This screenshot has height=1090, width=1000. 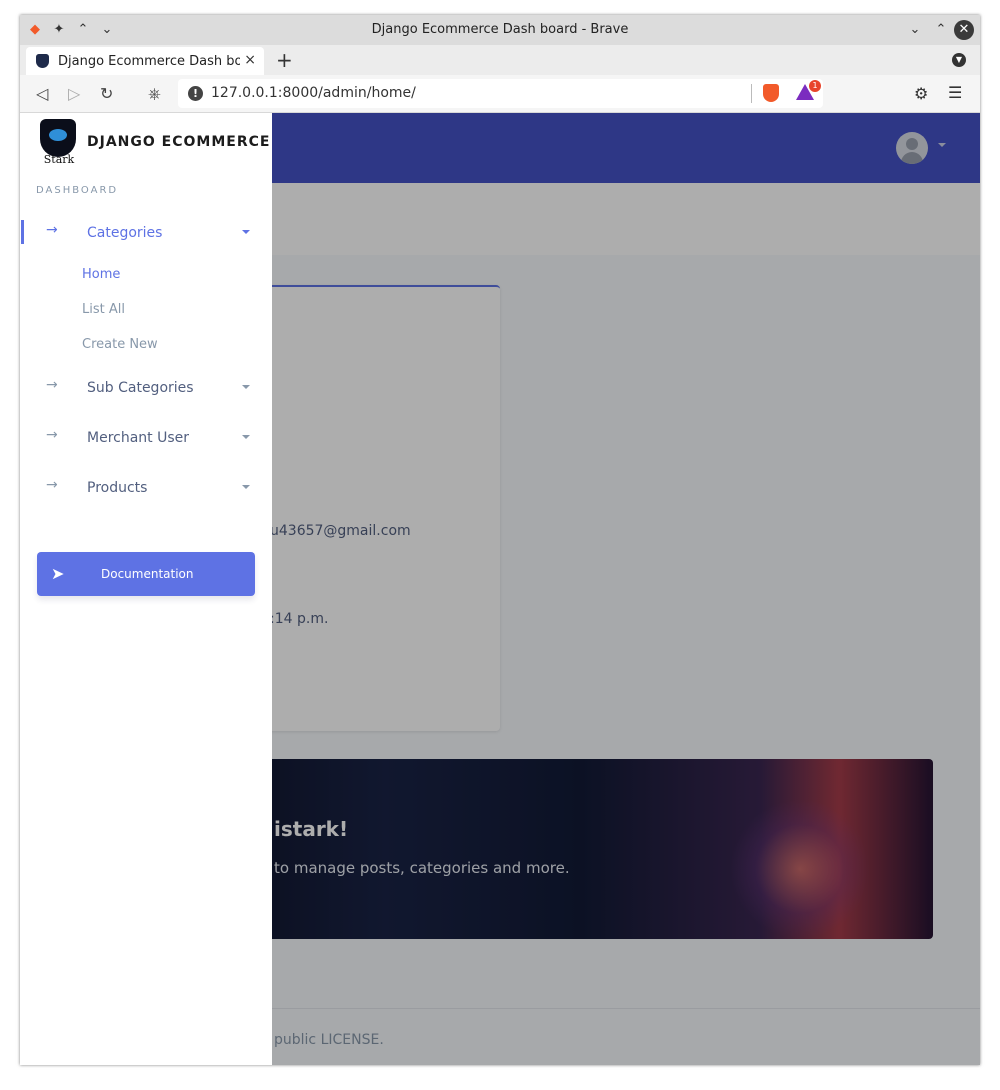 I want to click on logo-emblem, so click(x=58, y=135).